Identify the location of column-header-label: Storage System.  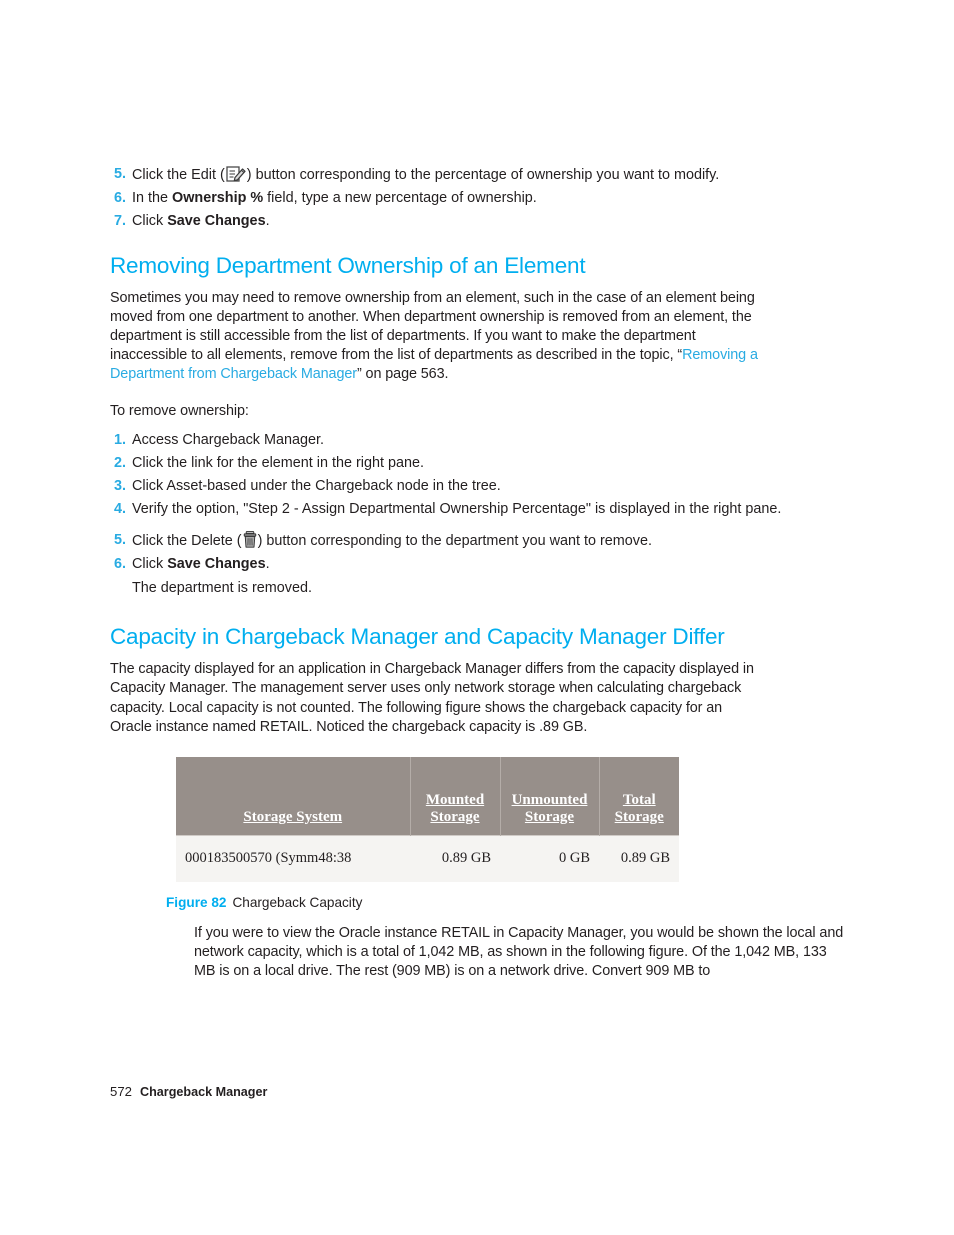
(293, 816).